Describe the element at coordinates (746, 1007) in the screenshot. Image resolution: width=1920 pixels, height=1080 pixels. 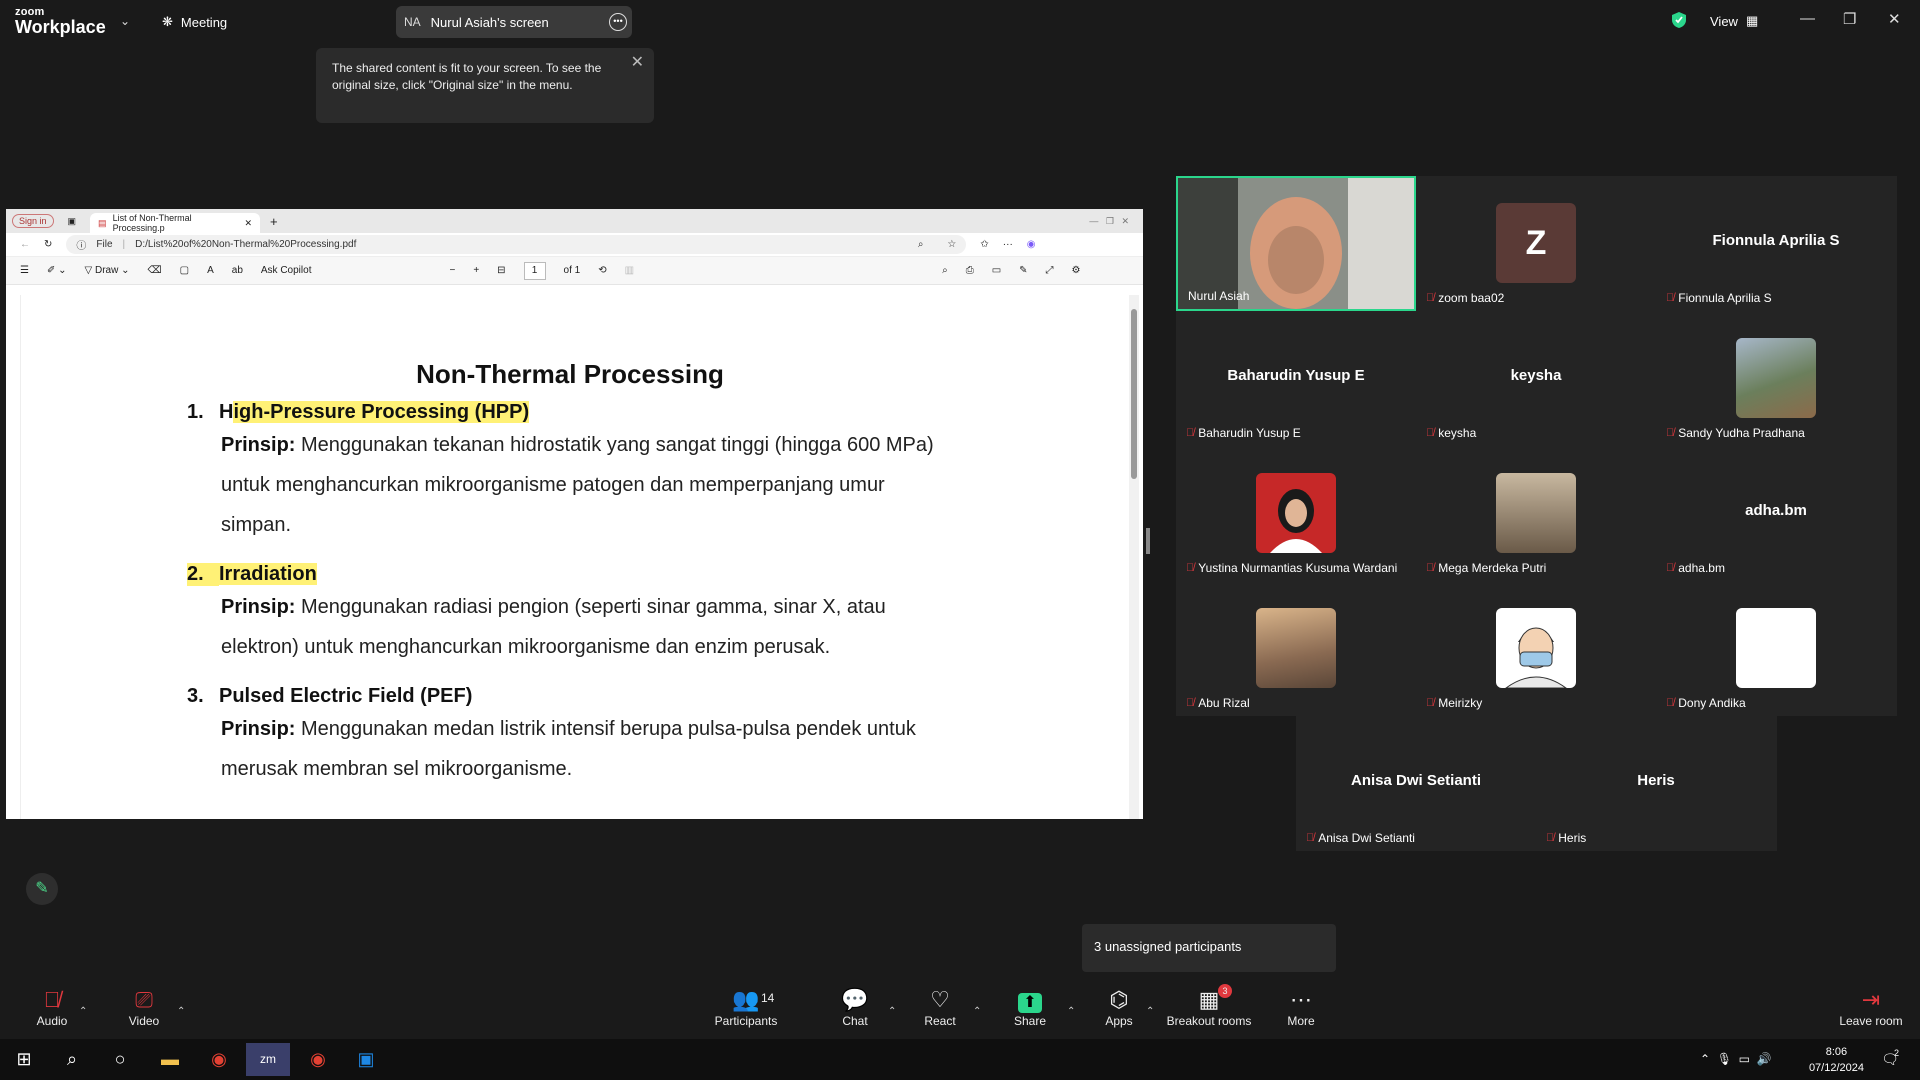
I see `participants-button: 👥 14 Participants` at that location.